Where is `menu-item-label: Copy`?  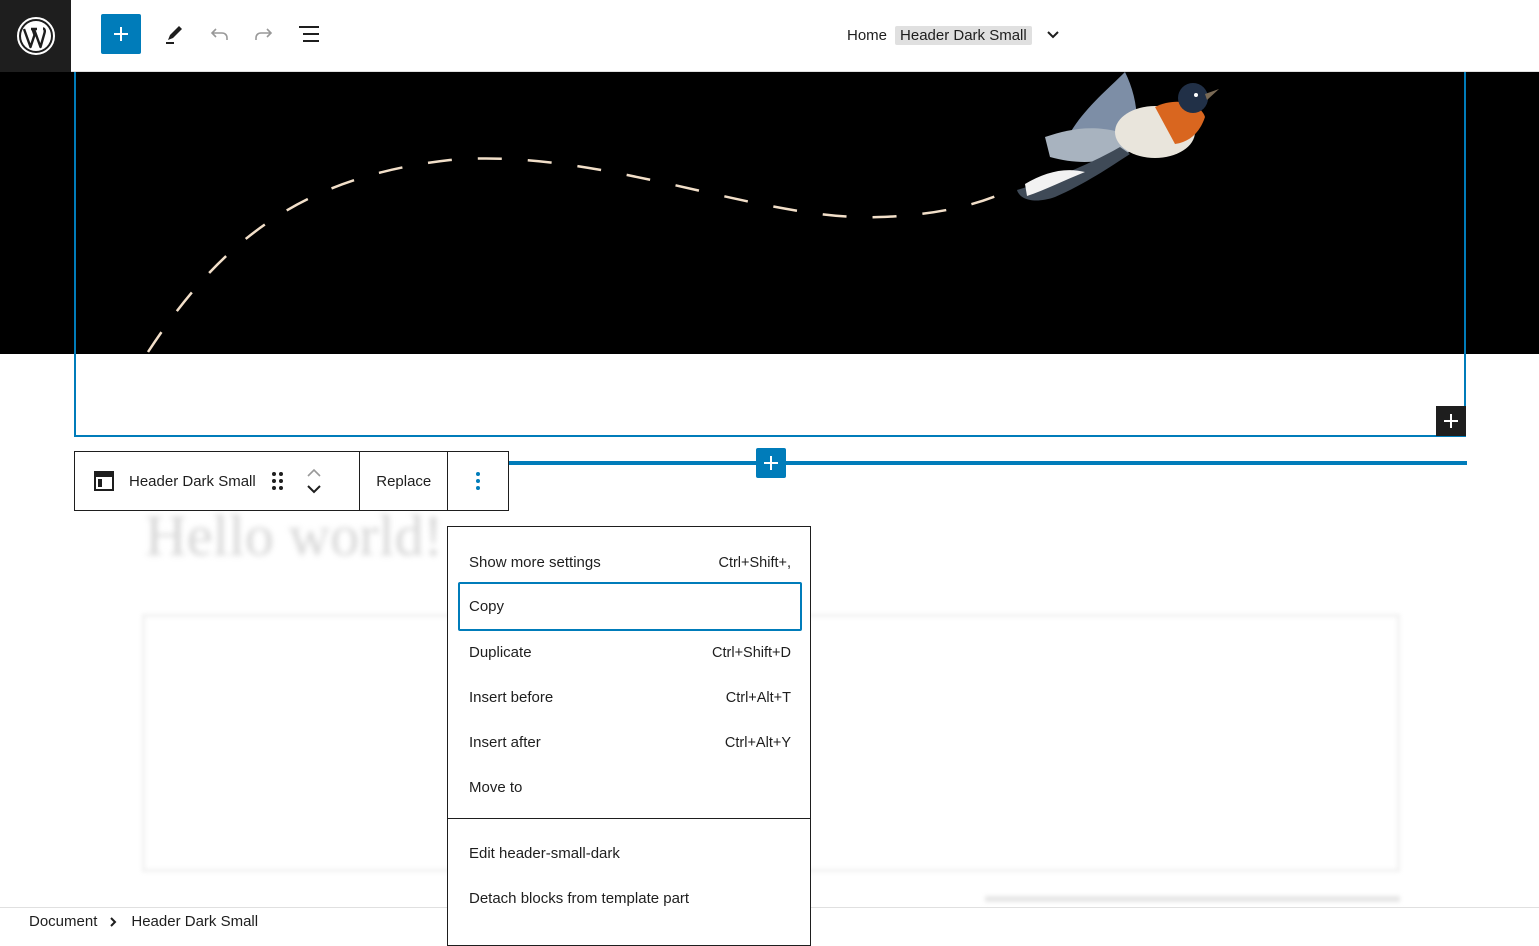 menu-item-label: Copy is located at coordinates (487, 606).